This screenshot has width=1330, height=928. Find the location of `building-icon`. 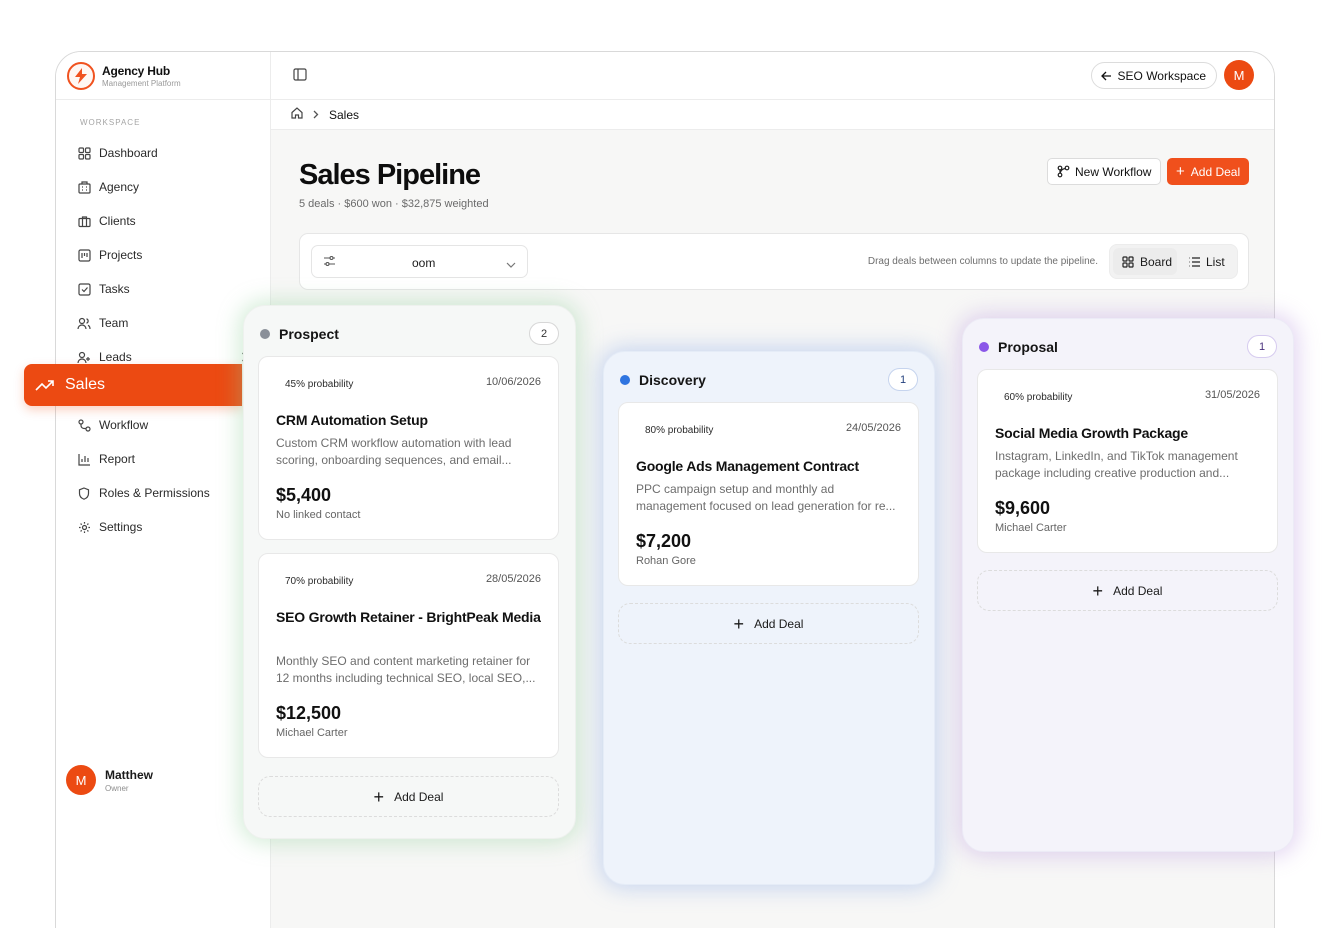

building-icon is located at coordinates (84, 187).